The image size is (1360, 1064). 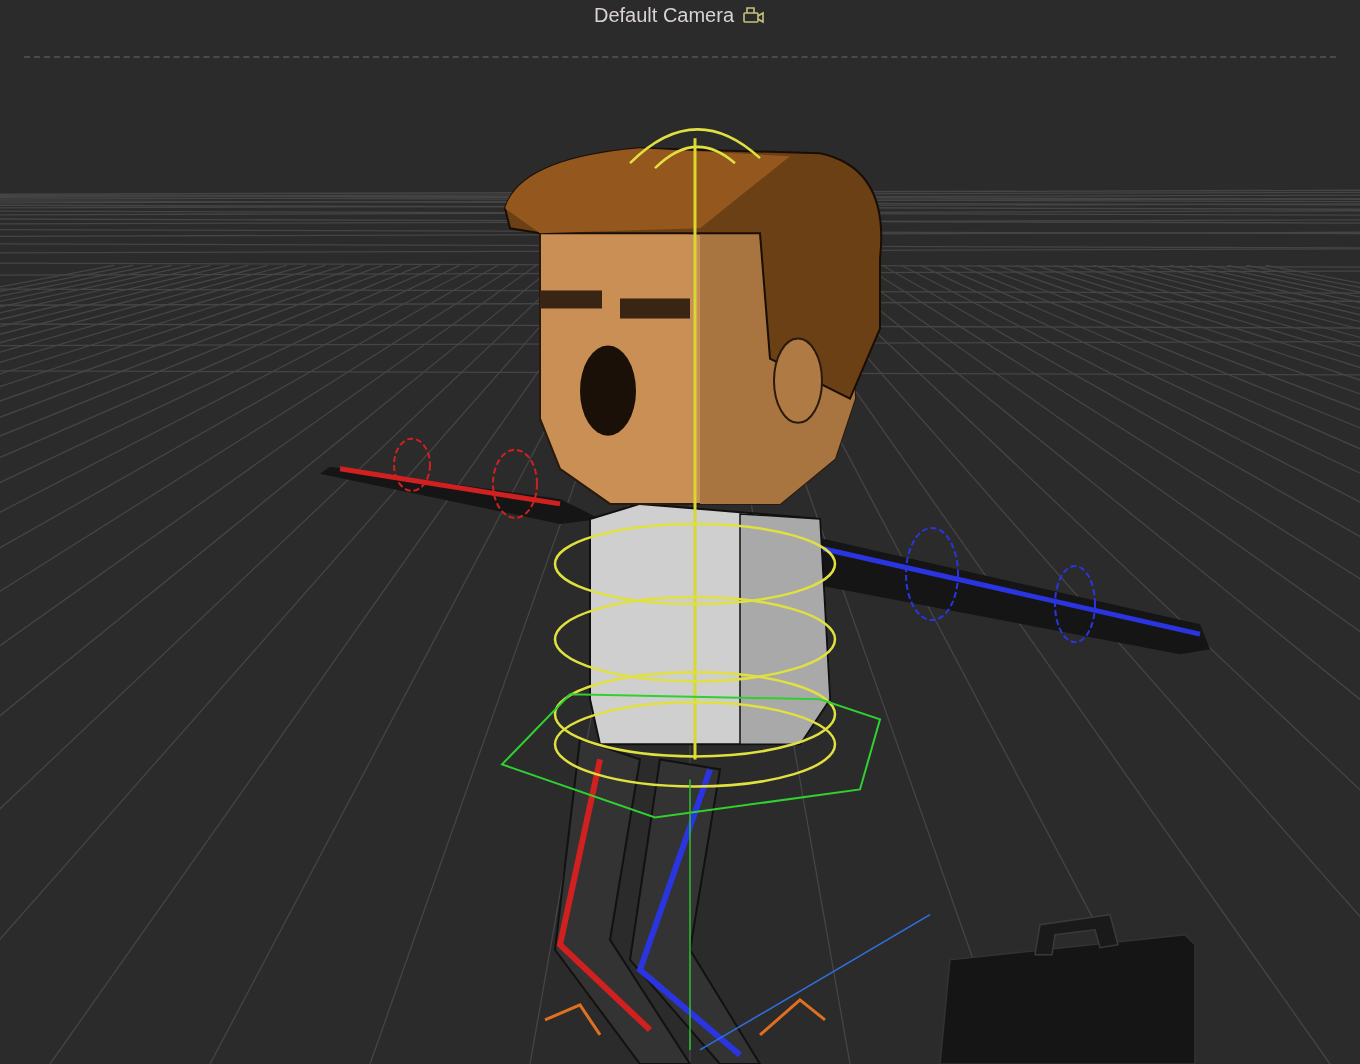 I want to click on camera-label: Default Camera, so click(x=664, y=15).